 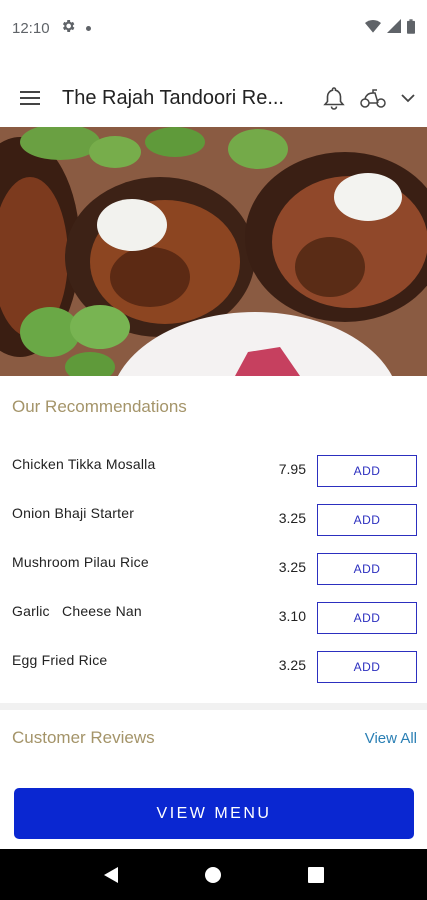 I want to click on menu-item-row: Mushroom Pilau Rice 3.25 ADD, so click(x=213, y=569).